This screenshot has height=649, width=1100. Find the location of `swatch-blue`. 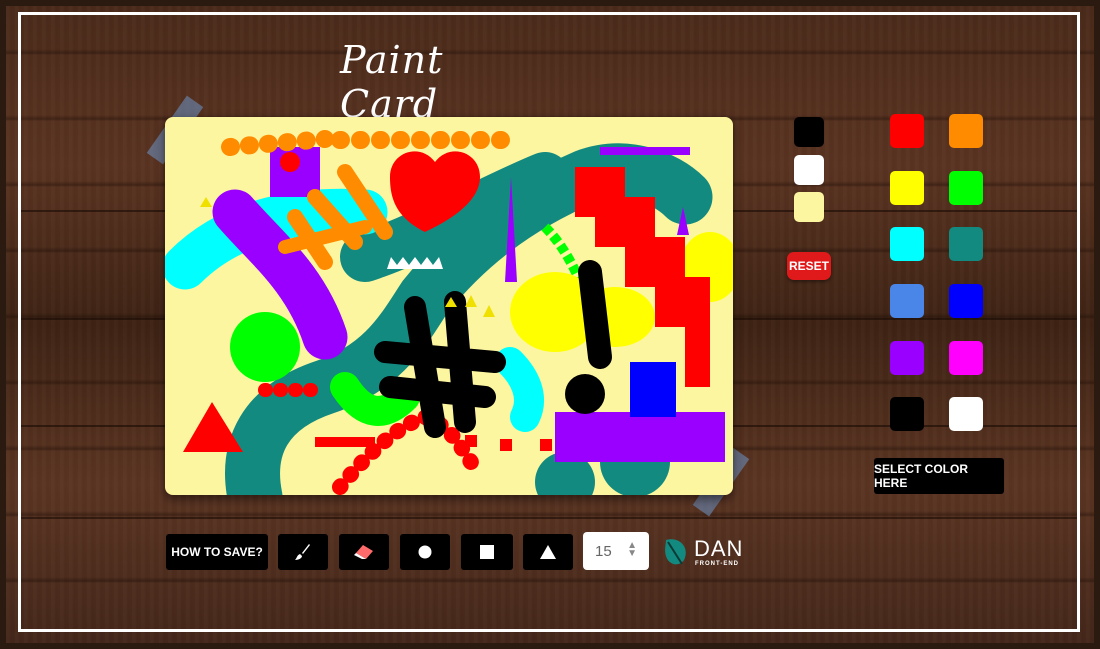

swatch-blue is located at coordinates (966, 301).